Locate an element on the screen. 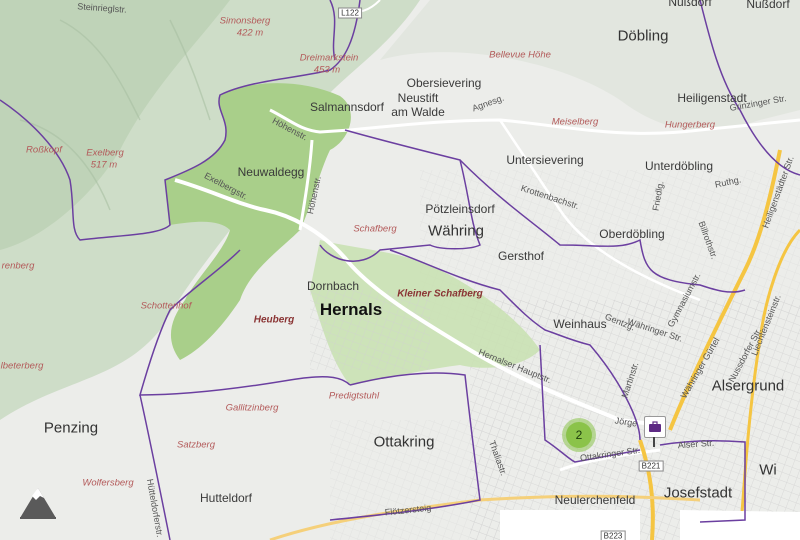 Image resolution: width=800 pixels, height=540 pixels. suburb-label-salmannsdorf: Salmannsdorf is located at coordinates (347, 107).